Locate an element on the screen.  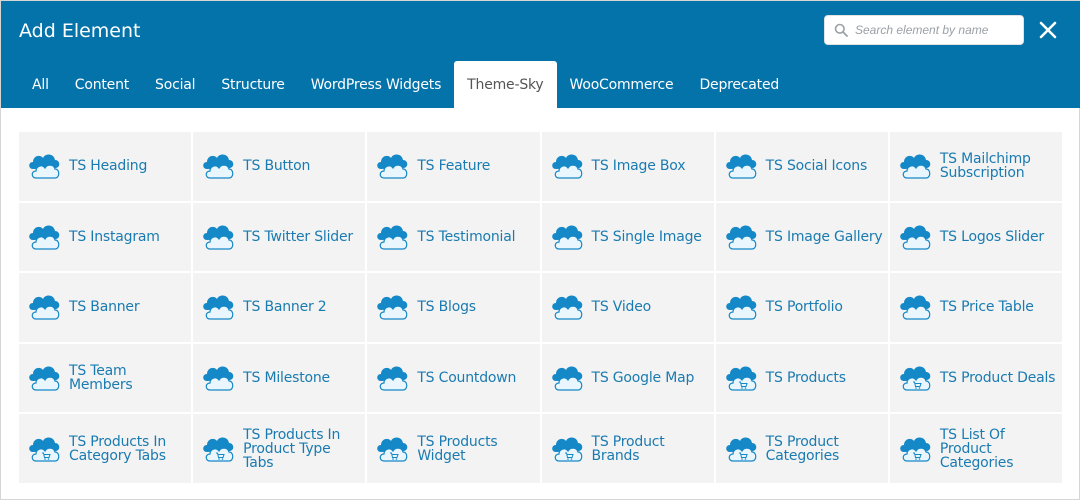
element-ts-product-categories: TS Product Categories is located at coordinates (801, 448).